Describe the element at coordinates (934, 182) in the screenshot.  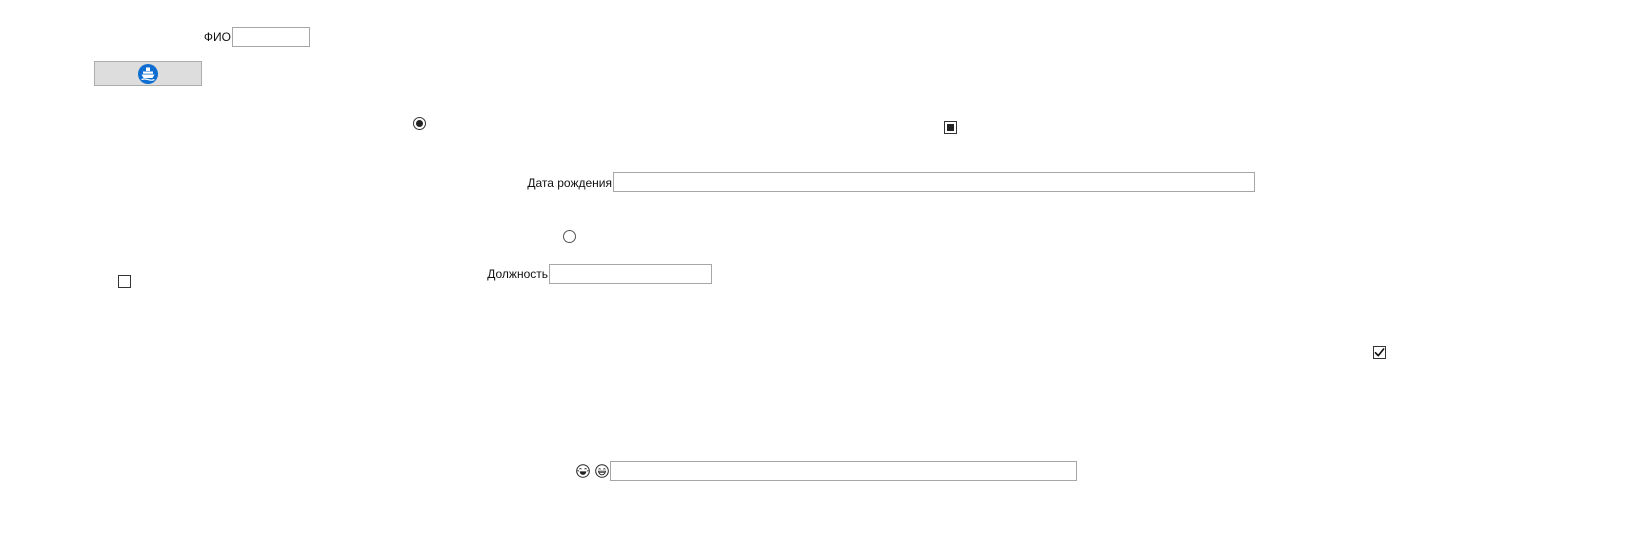
I see `birth-date-field` at that location.